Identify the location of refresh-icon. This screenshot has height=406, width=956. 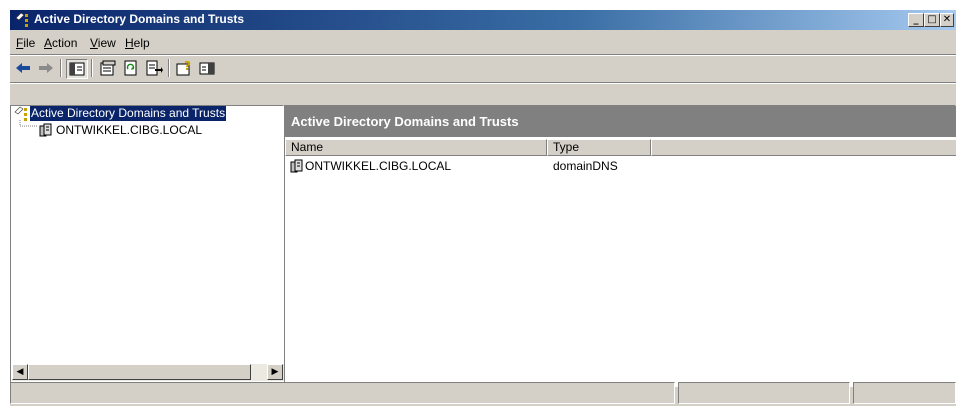
(131, 68).